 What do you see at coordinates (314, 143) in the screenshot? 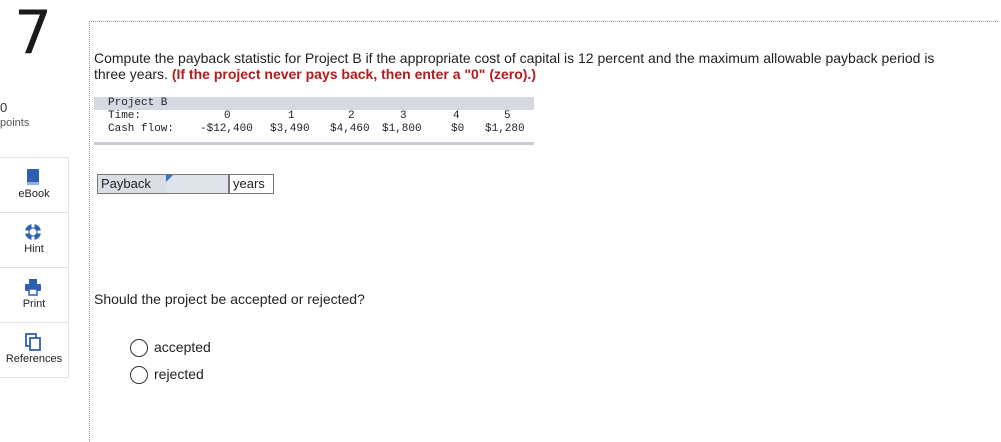
I see `table-bottom-bar` at bounding box center [314, 143].